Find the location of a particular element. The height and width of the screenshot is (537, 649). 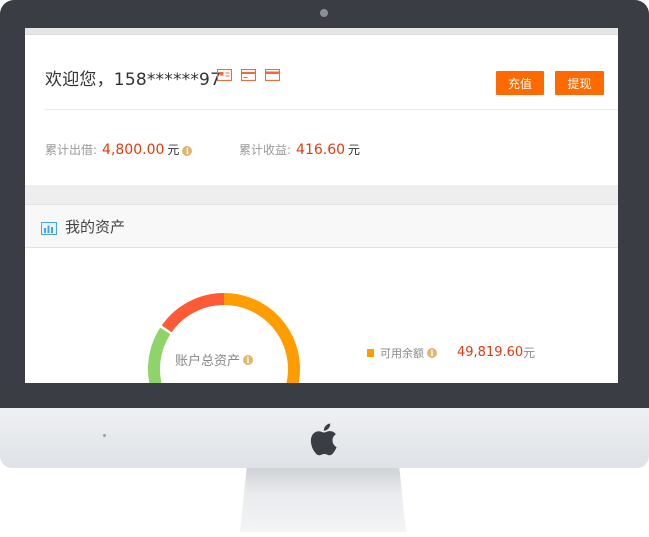

donut-center-label: 账户总资产 i is located at coordinates (214, 359).